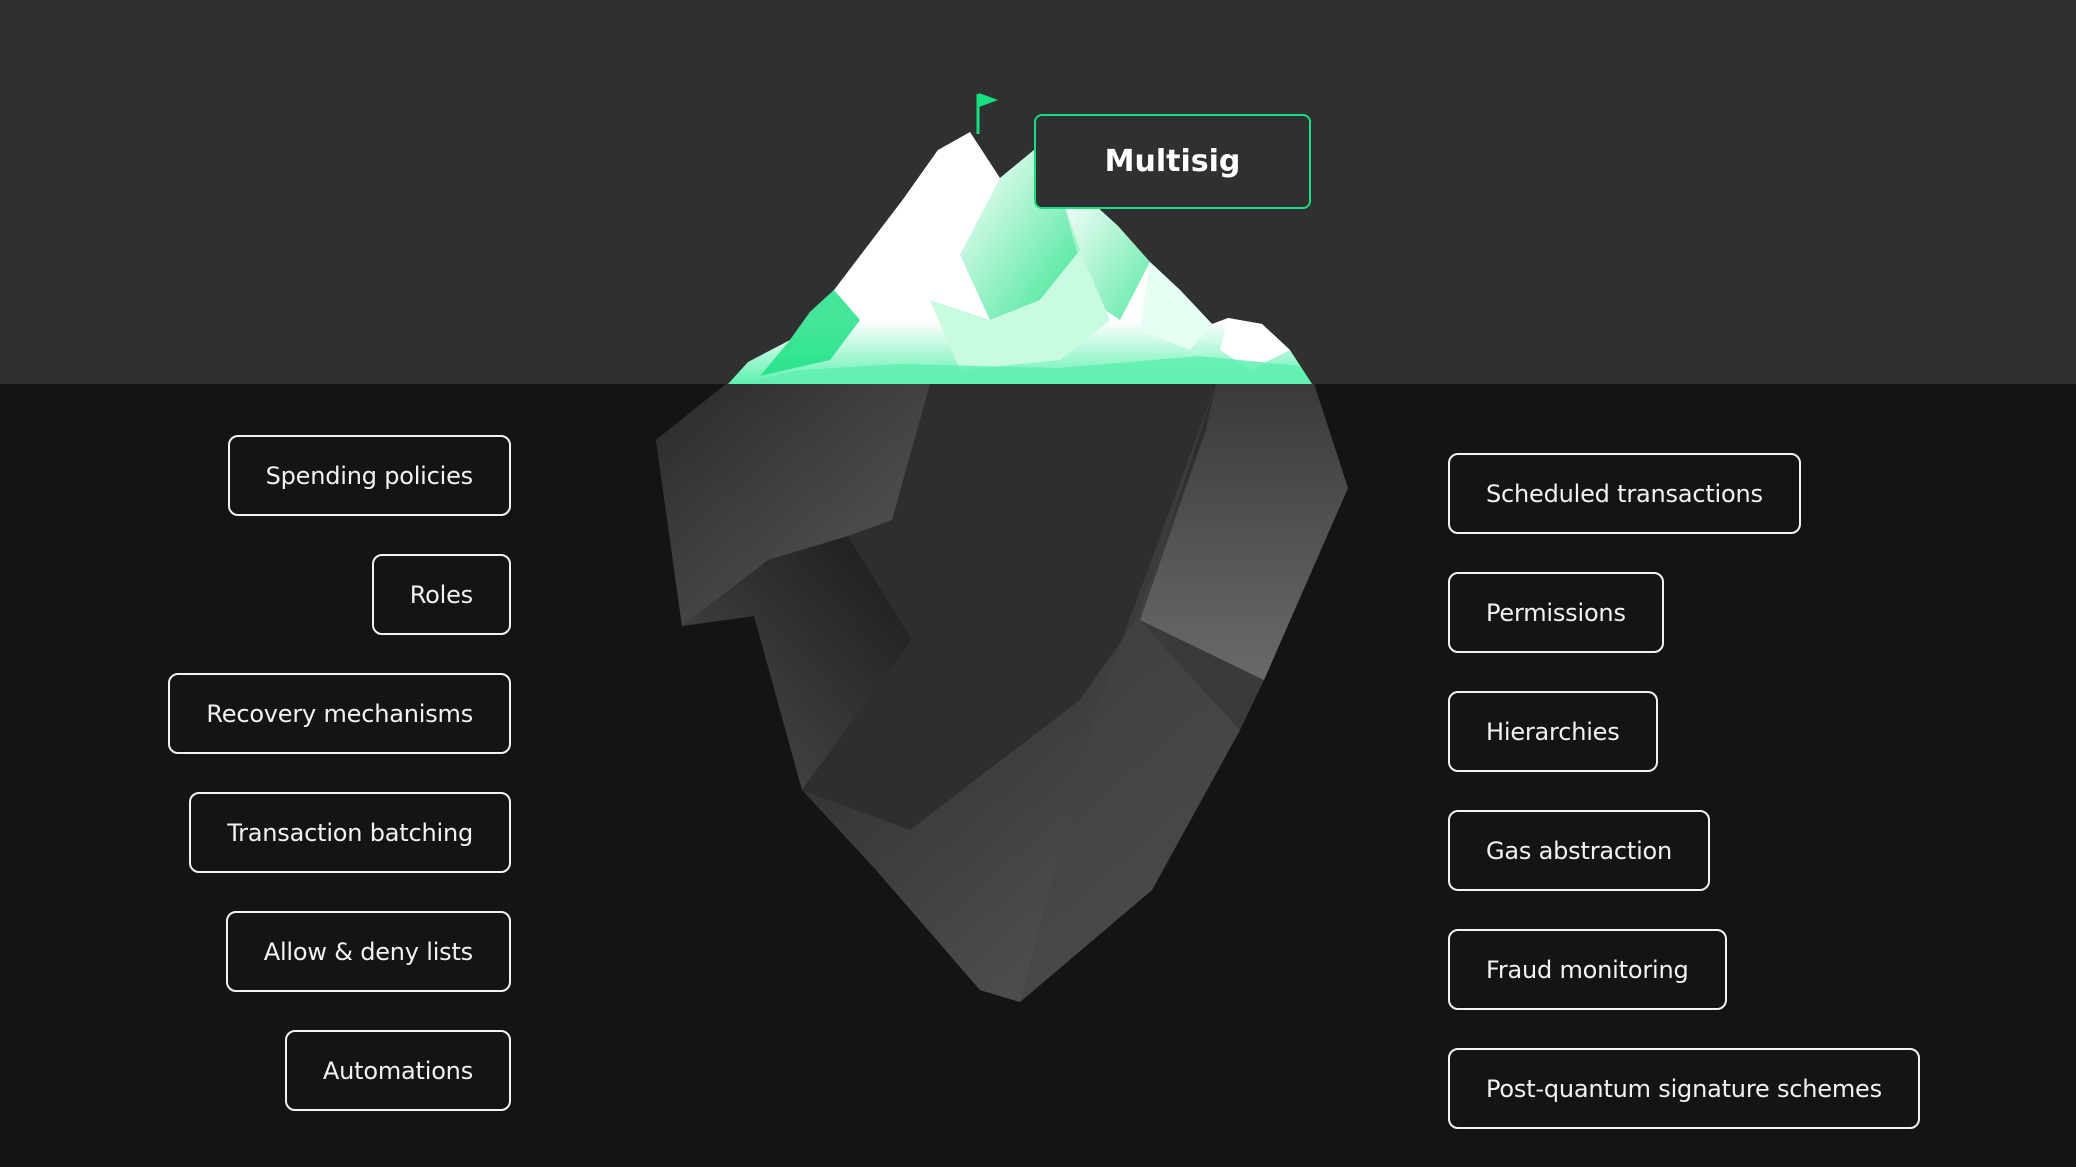 This screenshot has width=2076, height=1167. I want to click on flag-icon, so click(987, 113).